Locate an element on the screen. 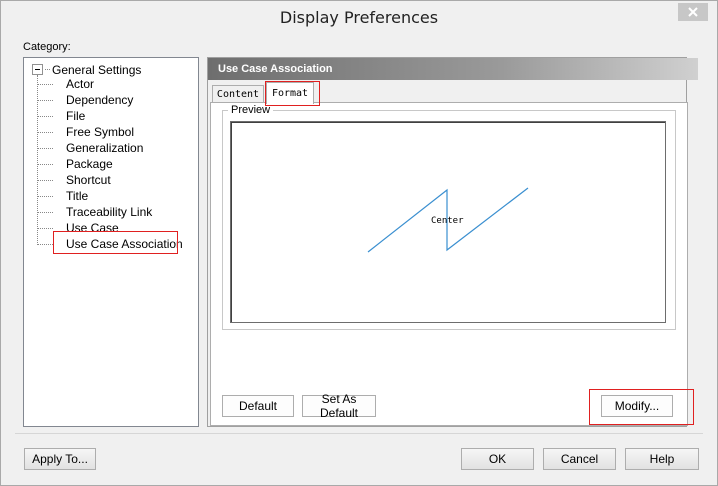  tree-connector is located at coordinates (47, 69).